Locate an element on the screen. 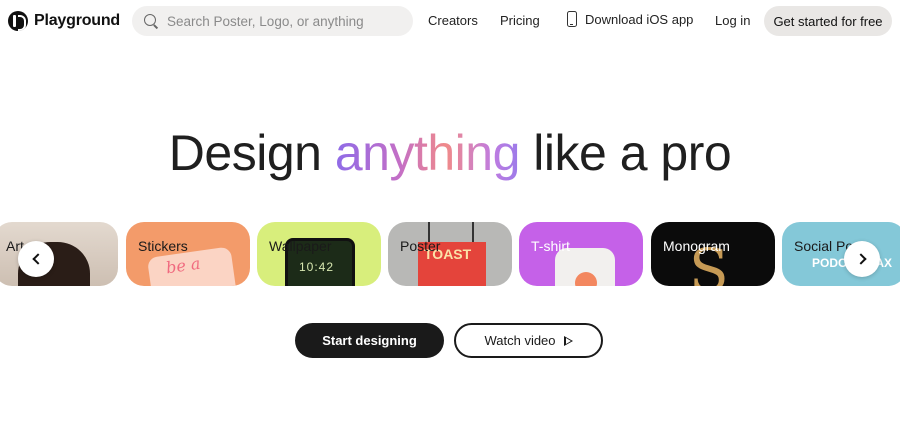  chevron-left-icon is located at coordinates (37, 259).